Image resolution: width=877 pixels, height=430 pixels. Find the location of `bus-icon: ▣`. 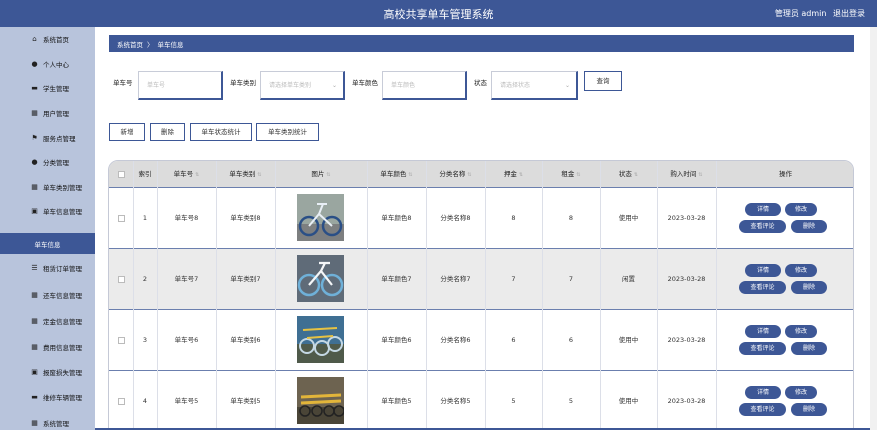

bus-icon: ▣ is located at coordinates (34, 372).